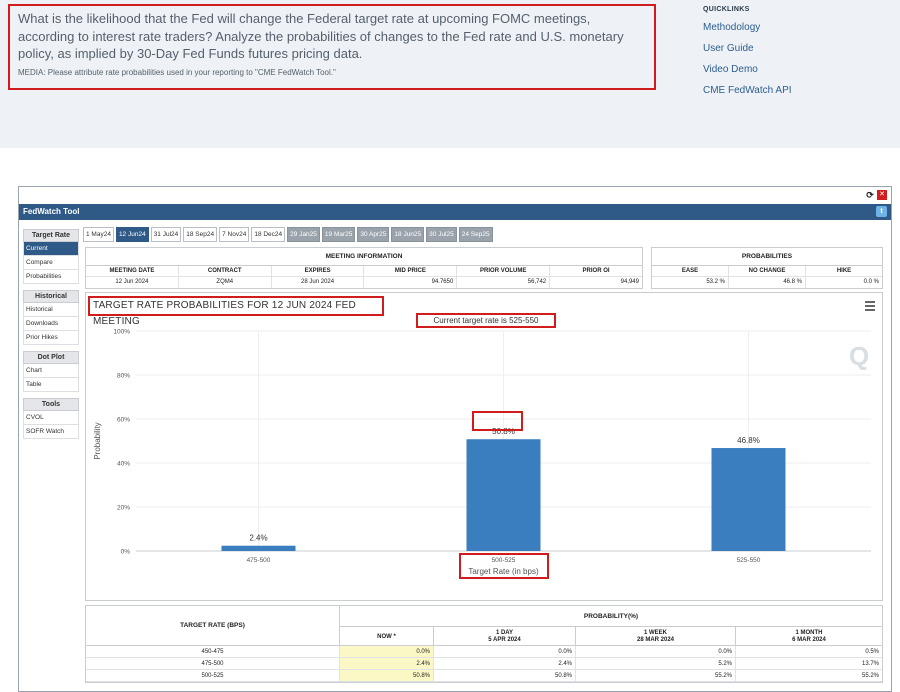 The height and width of the screenshot is (692, 900). I want to click on col-1-day: 1 DAY 5 APR 2024, so click(505, 636).